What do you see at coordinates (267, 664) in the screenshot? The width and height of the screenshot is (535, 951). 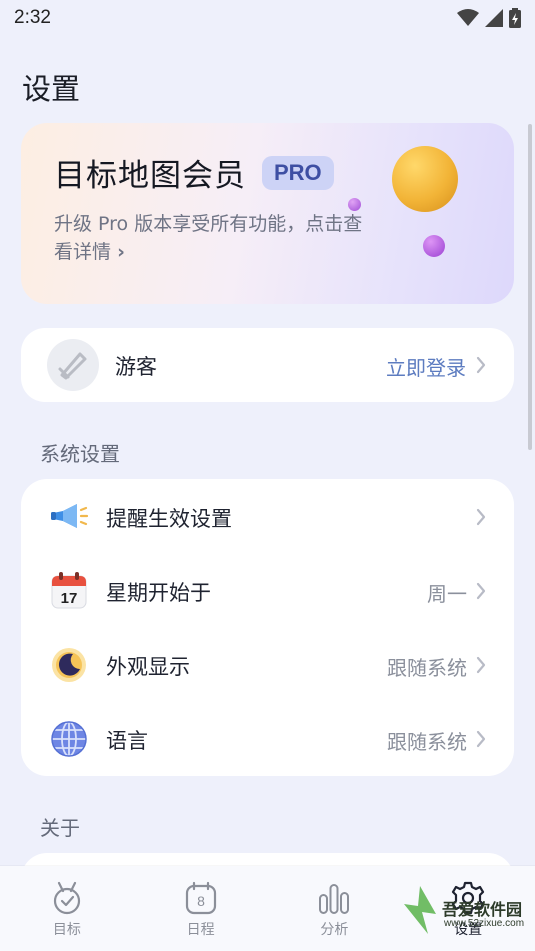 I see `setting-row-appearance: 外观显示 跟随系统` at bounding box center [267, 664].